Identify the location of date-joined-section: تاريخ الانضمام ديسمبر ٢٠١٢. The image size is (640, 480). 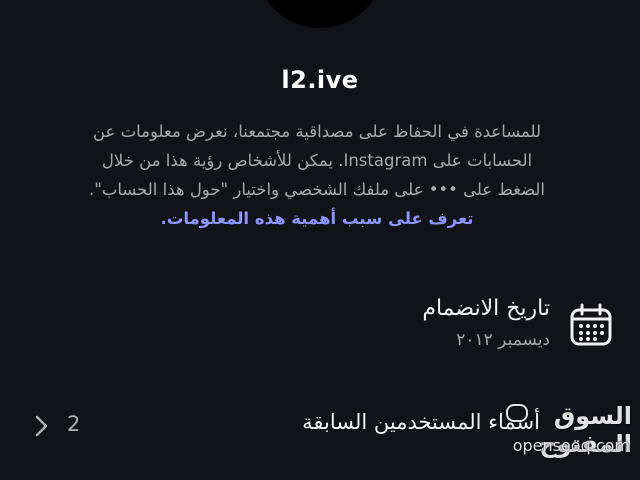
(486, 323).